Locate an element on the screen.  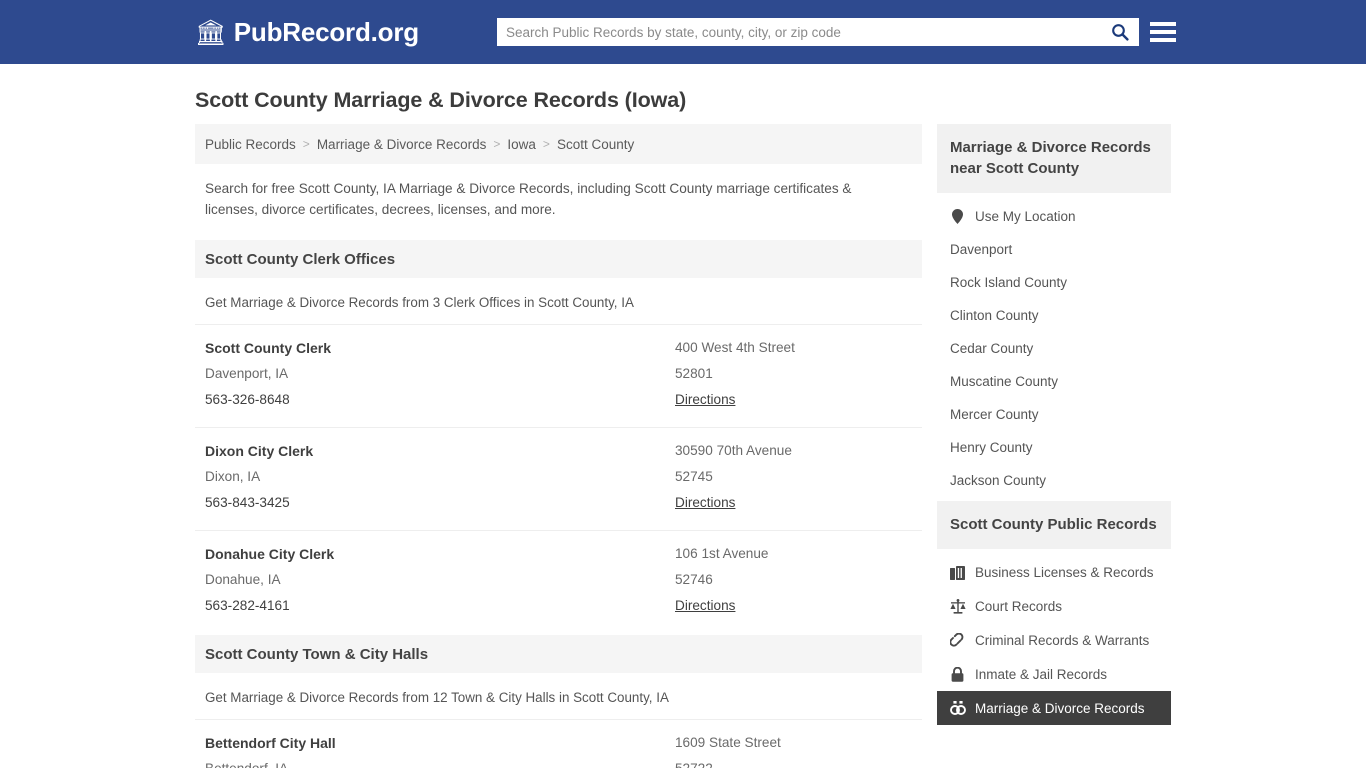
search-input is located at coordinates (799, 32).